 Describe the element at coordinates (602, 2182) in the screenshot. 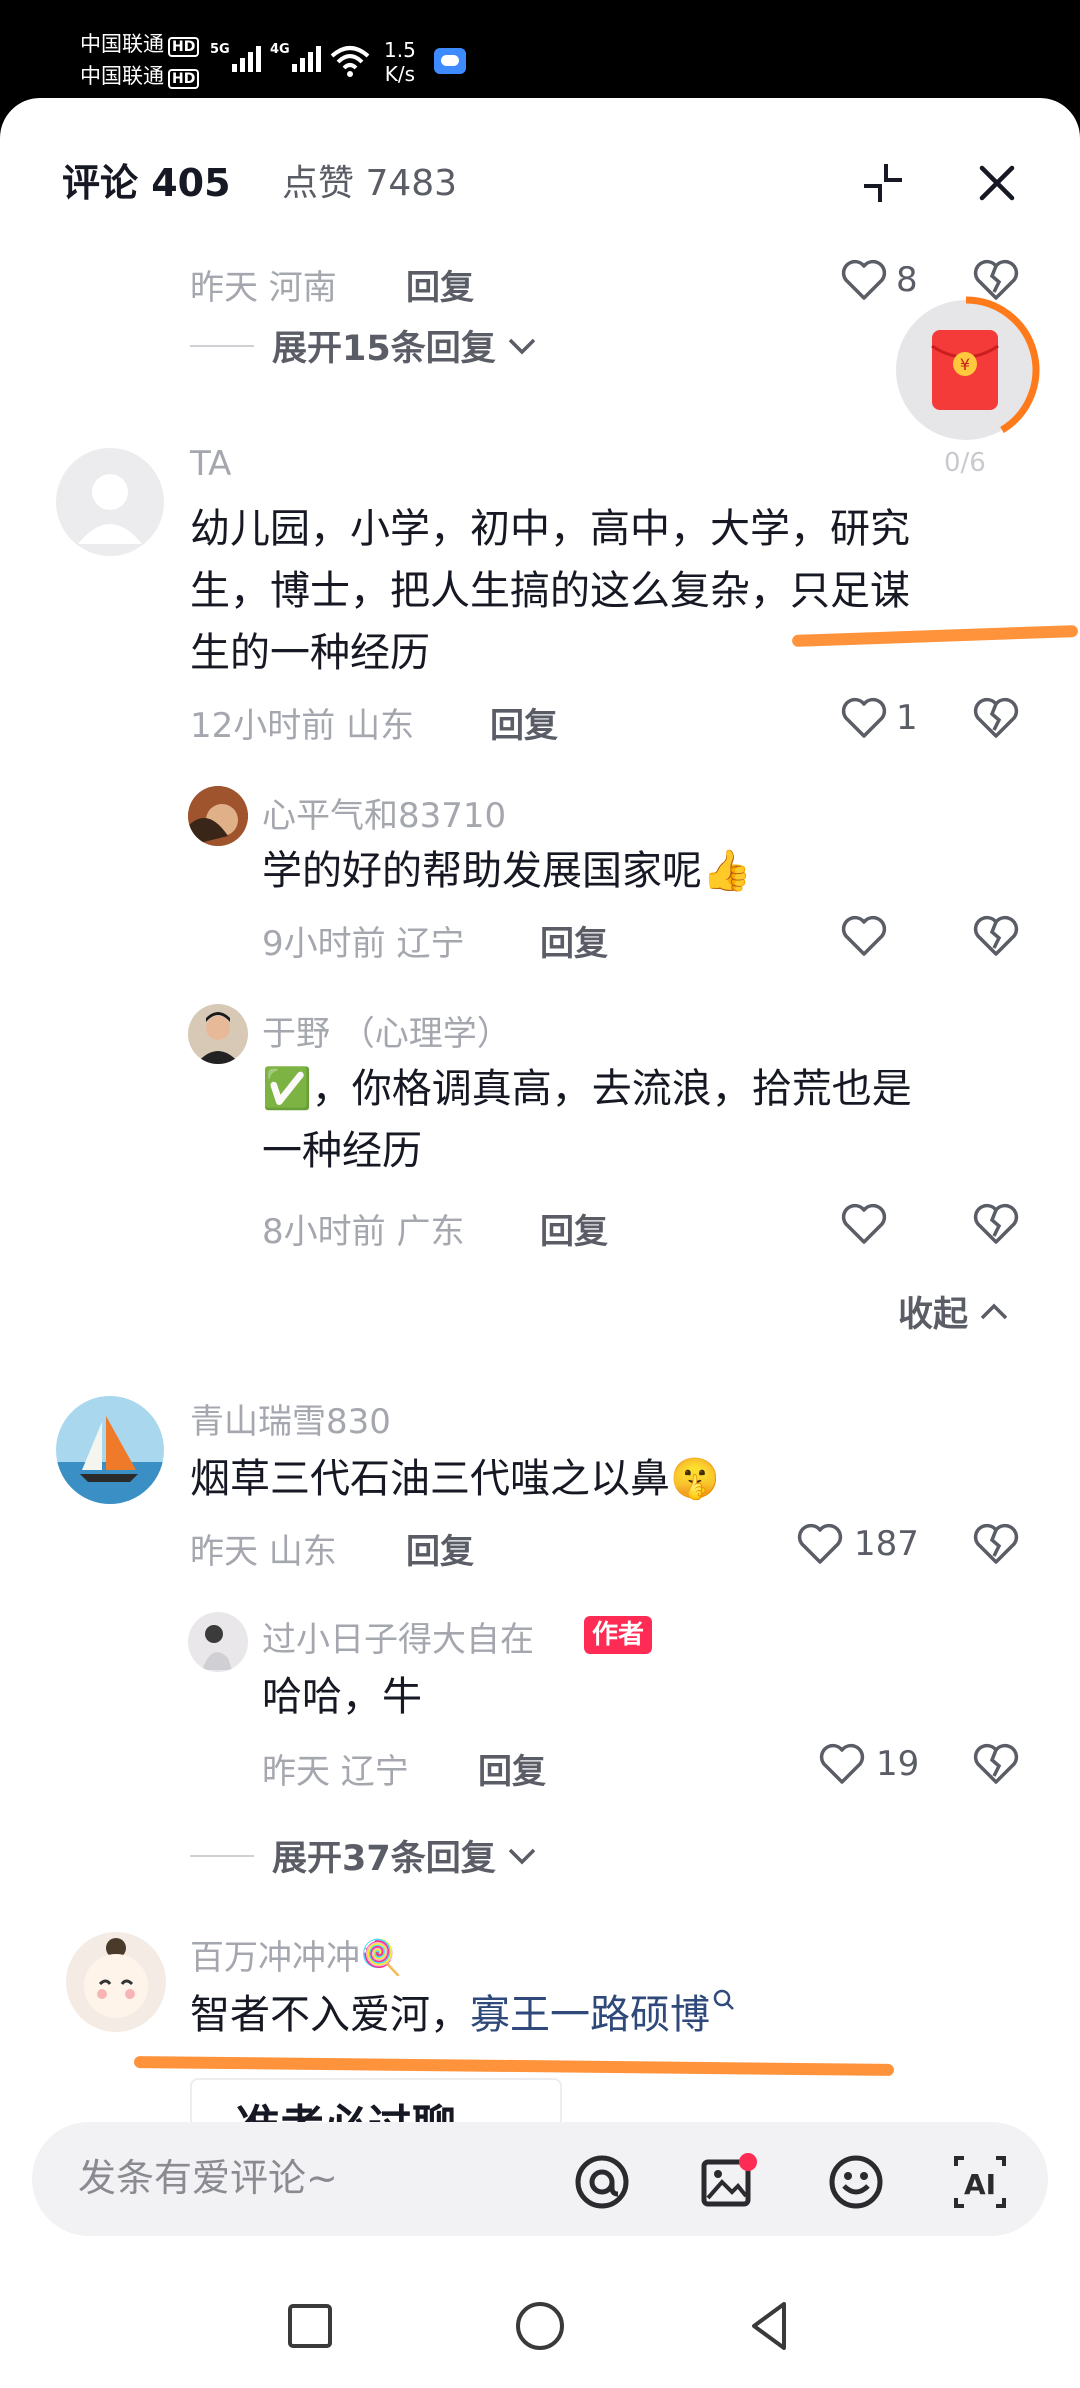

I see `at-icon` at that location.